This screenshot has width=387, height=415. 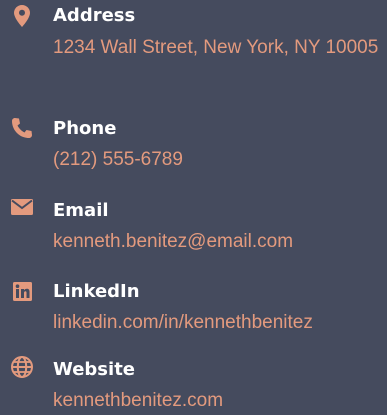 What do you see at coordinates (22, 207) in the screenshot?
I see `envelope-icon` at bounding box center [22, 207].